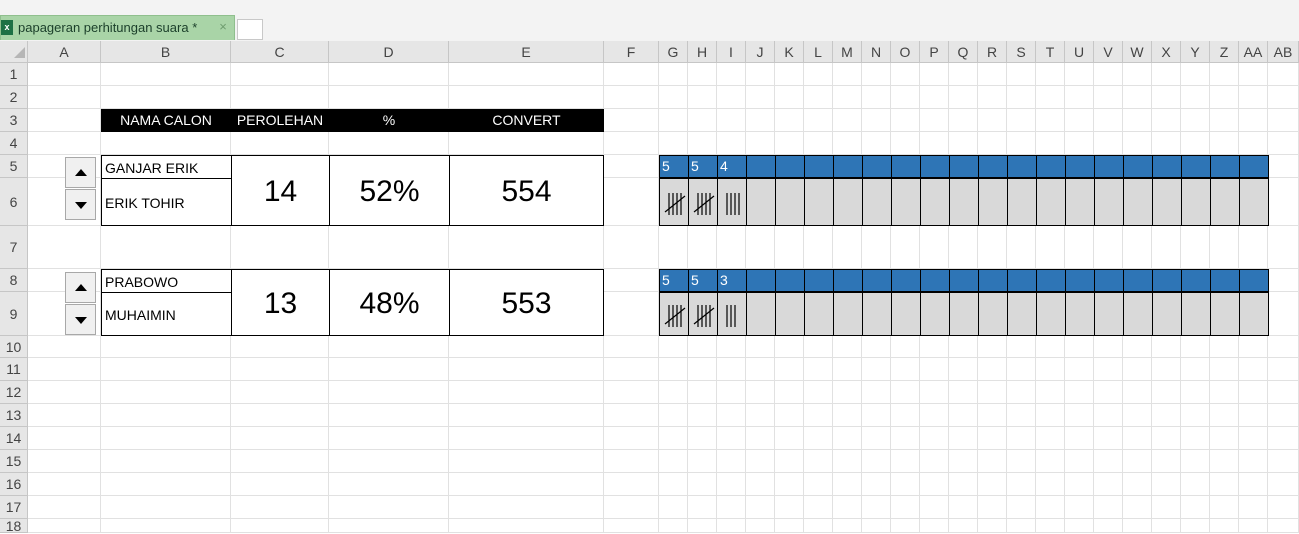  I want to click on column-header-j: J, so click(760, 52).